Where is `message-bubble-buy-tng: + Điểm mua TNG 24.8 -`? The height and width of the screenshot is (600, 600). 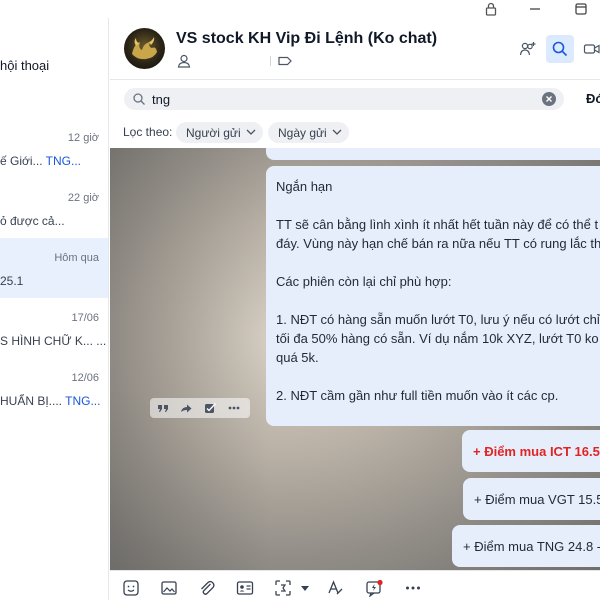 message-bubble-buy-tng: + Điểm mua TNG 24.8 - is located at coordinates (526, 546).